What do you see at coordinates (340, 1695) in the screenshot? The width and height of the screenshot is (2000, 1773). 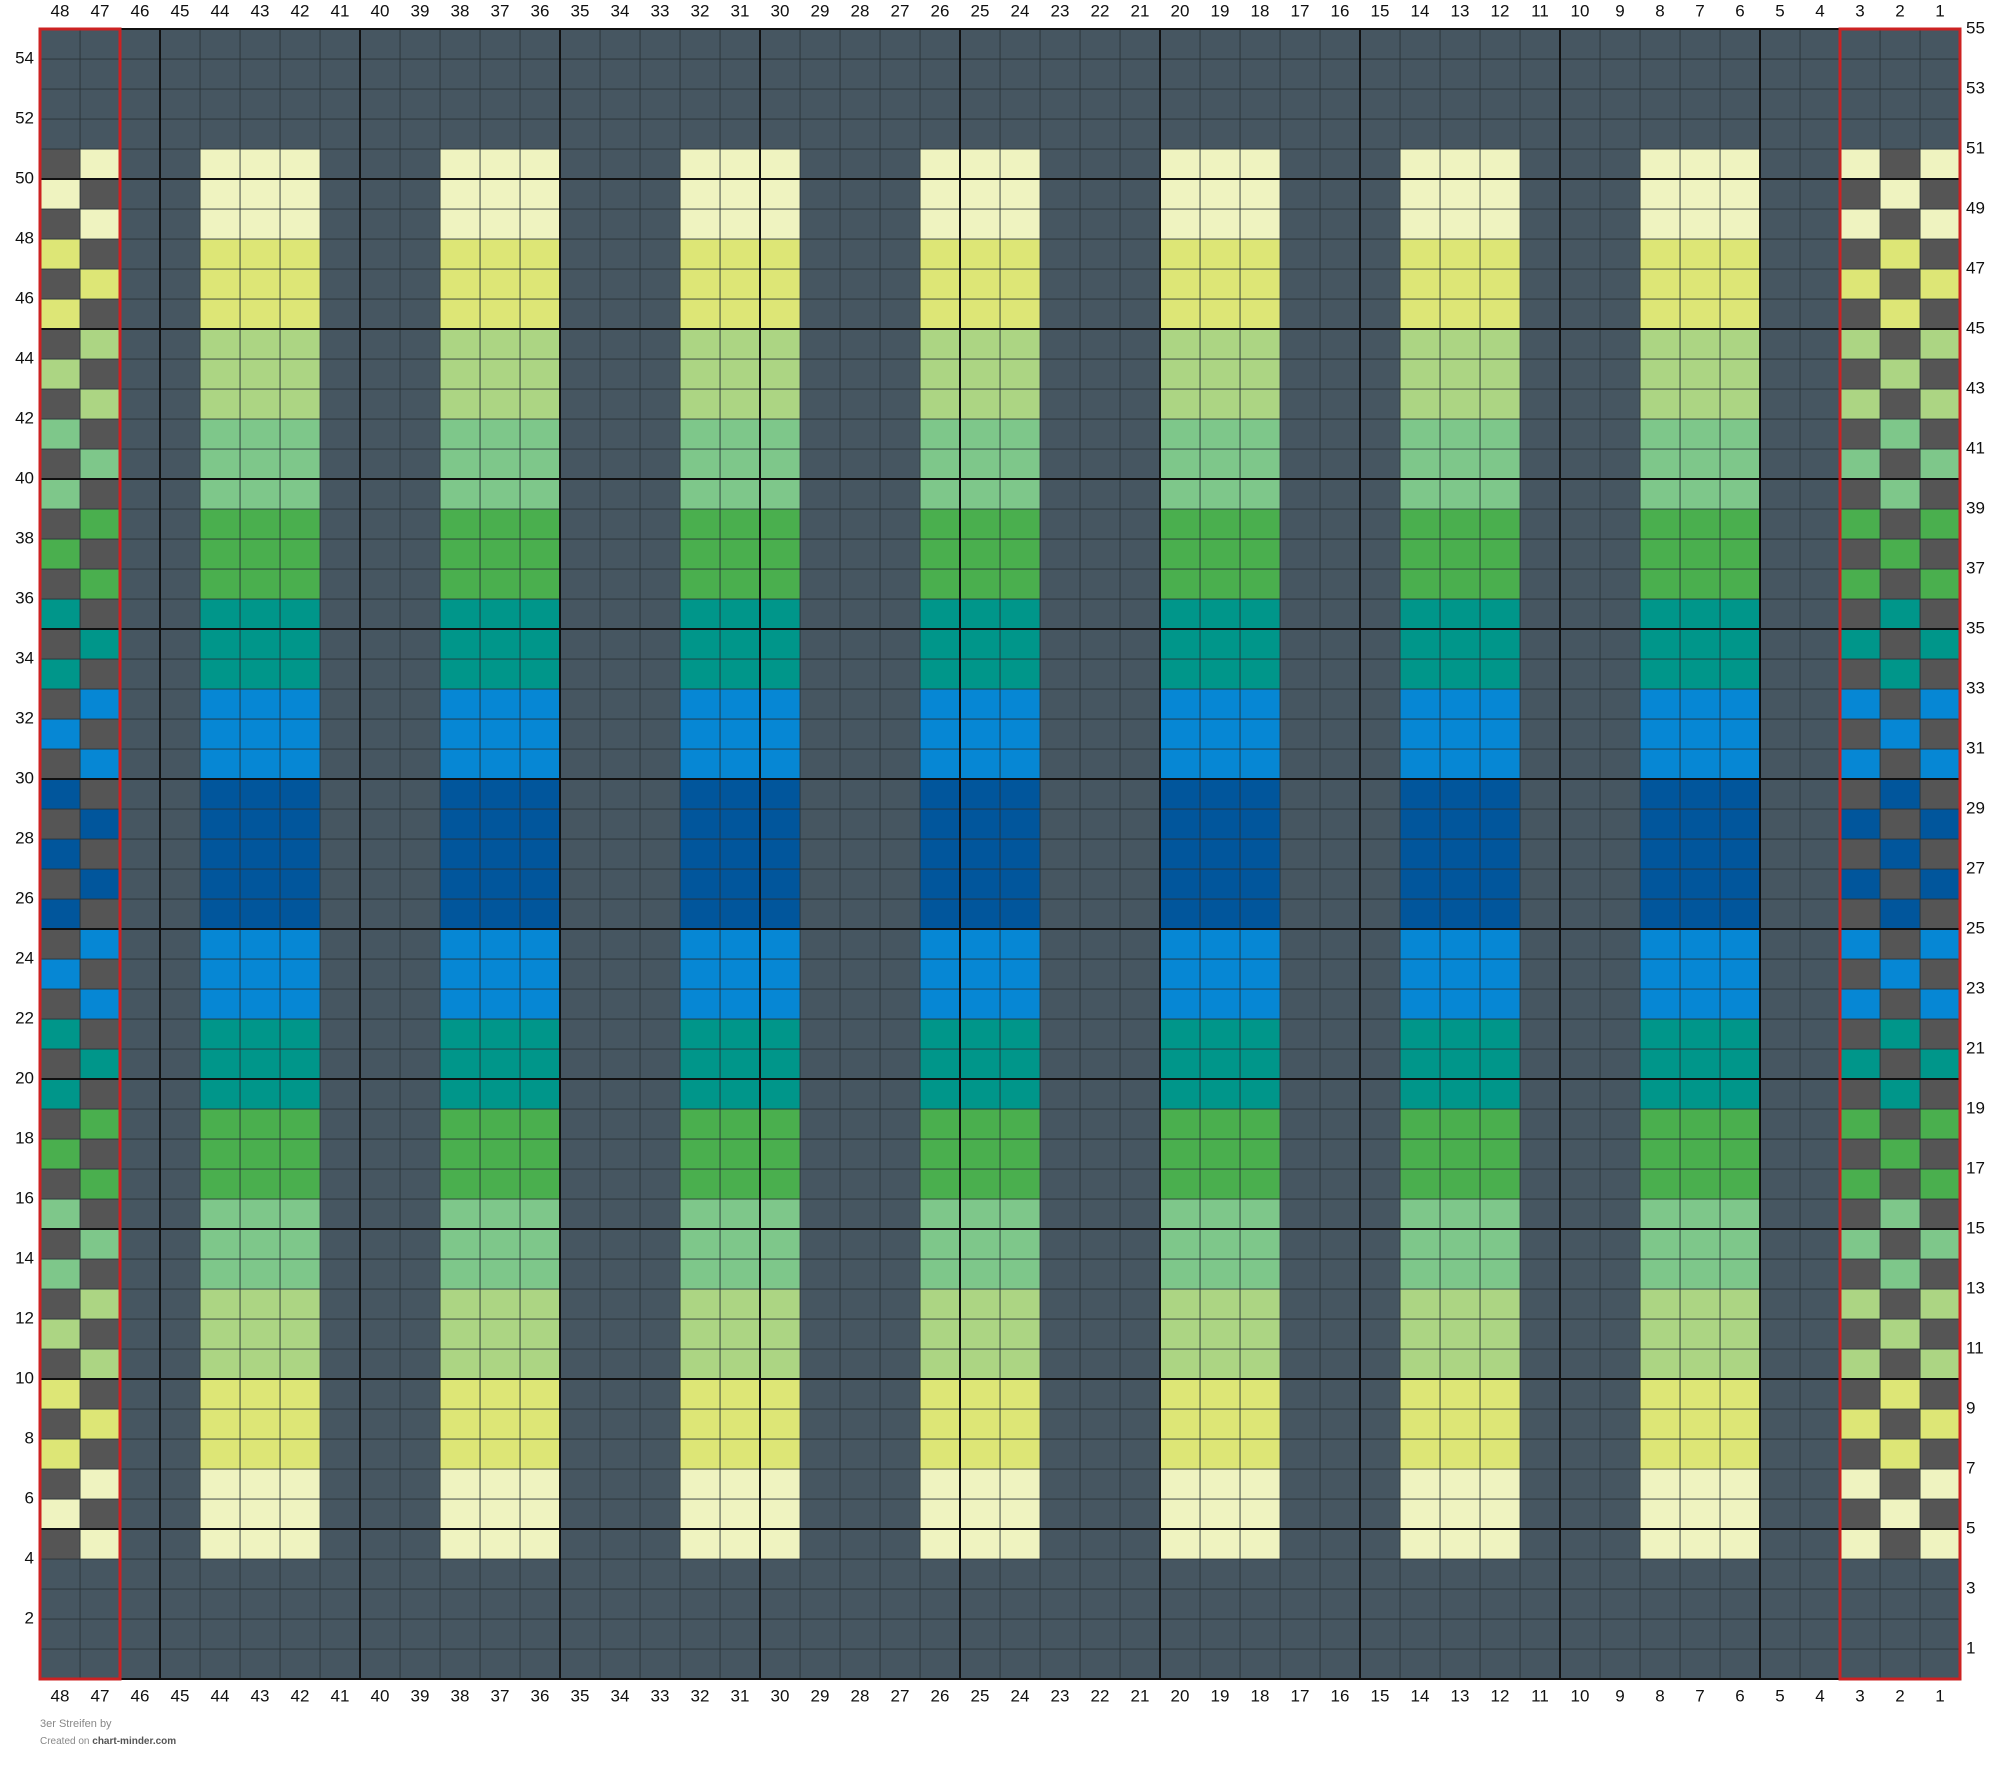 I see `column-label-bottom: 41` at bounding box center [340, 1695].